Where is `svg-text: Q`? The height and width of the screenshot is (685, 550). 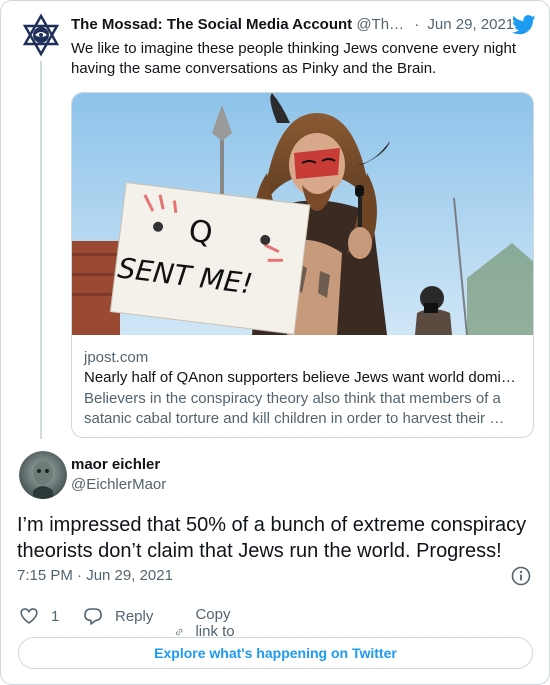
svg-text: Q is located at coordinates (201, 233).